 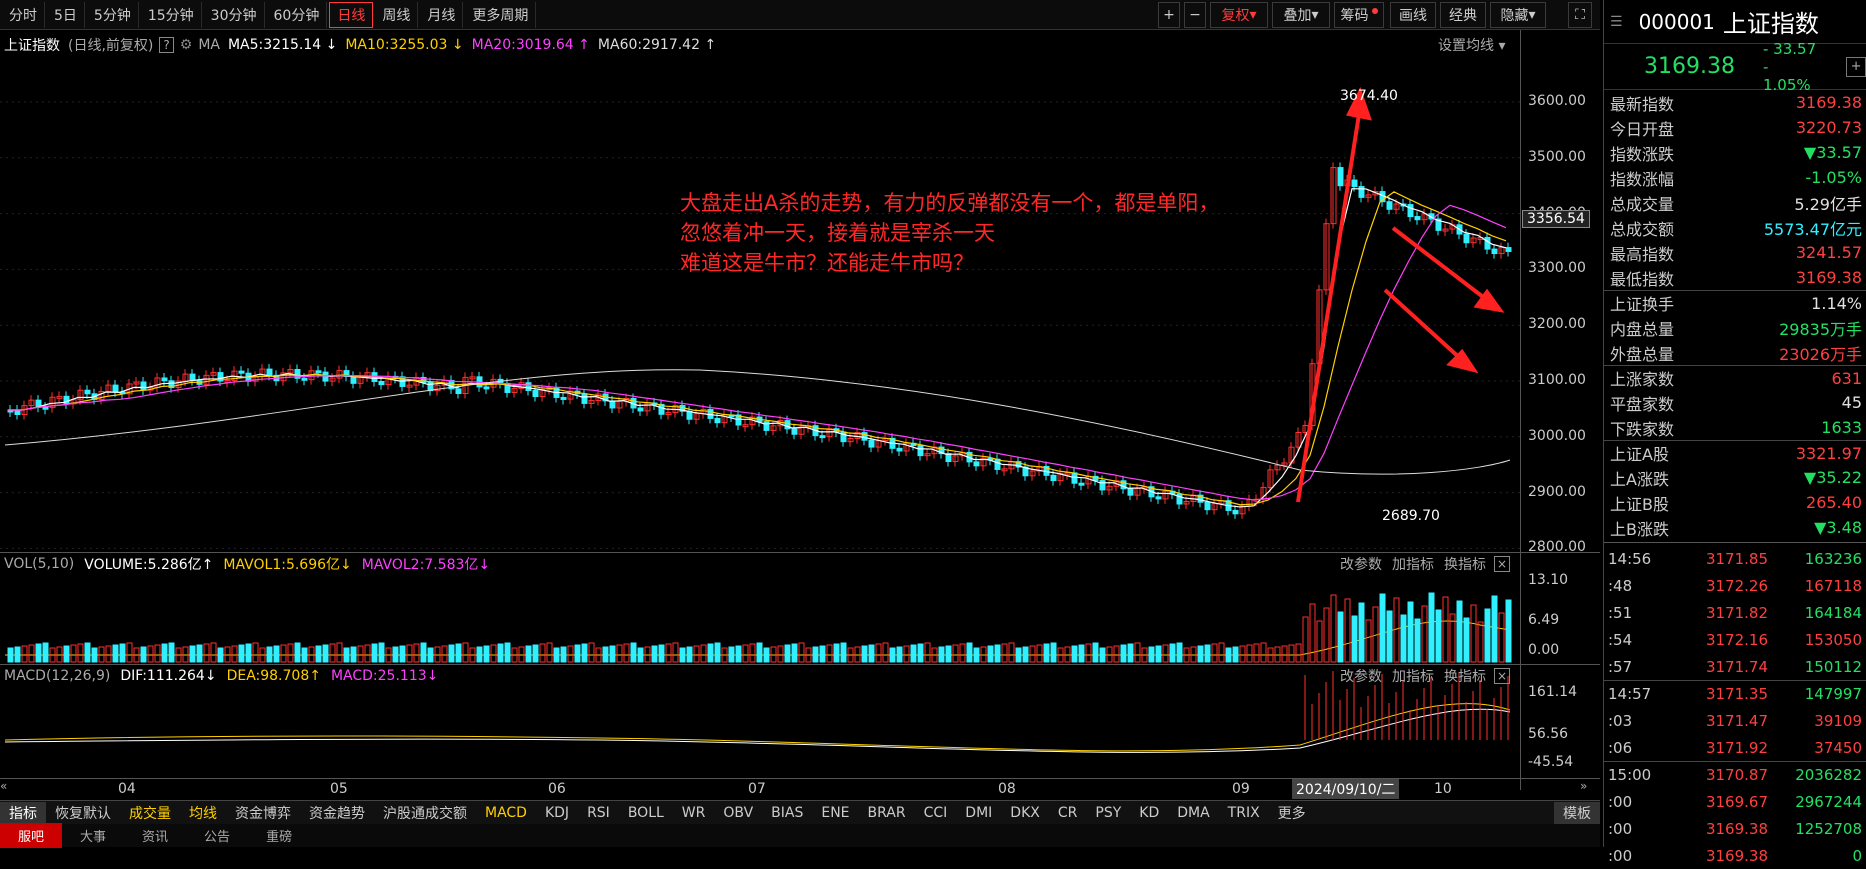 What do you see at coordinates (1735, 542) in the screenshot?
I see `ticks-separator` at bounding box center [1735, 542].